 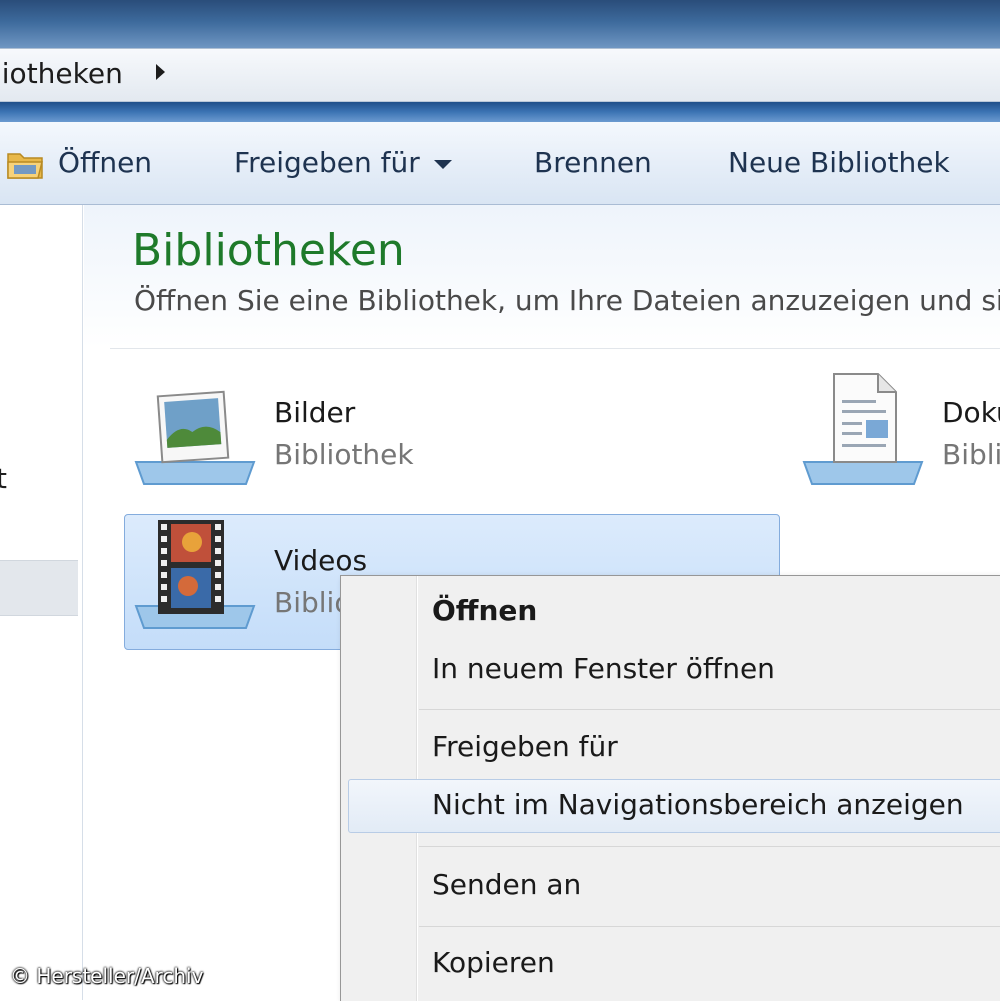 I want to click on menu-item-open-new-window: In neuem Fenster öffnen, so click(x=603, y=668).